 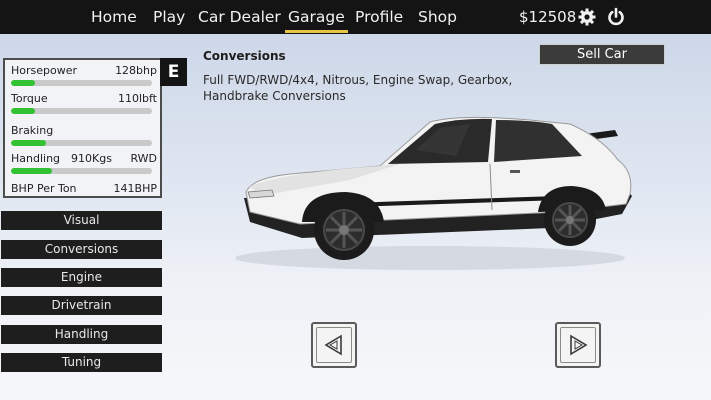 I want to click on braking-row: Braking, so click(x=84, y=130).